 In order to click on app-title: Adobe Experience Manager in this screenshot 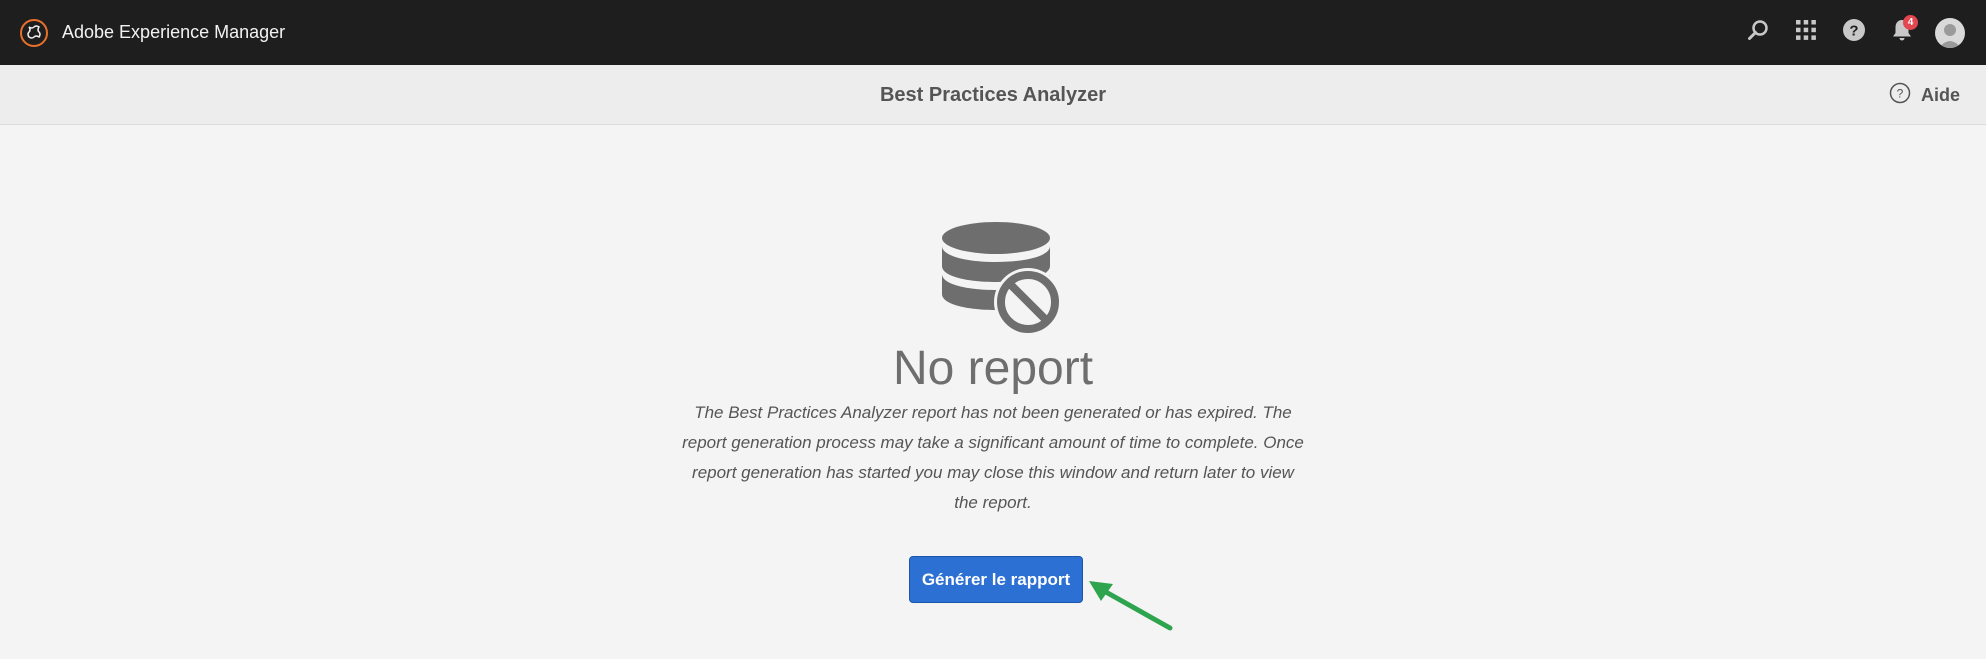, I will do `click(174, 32)`.